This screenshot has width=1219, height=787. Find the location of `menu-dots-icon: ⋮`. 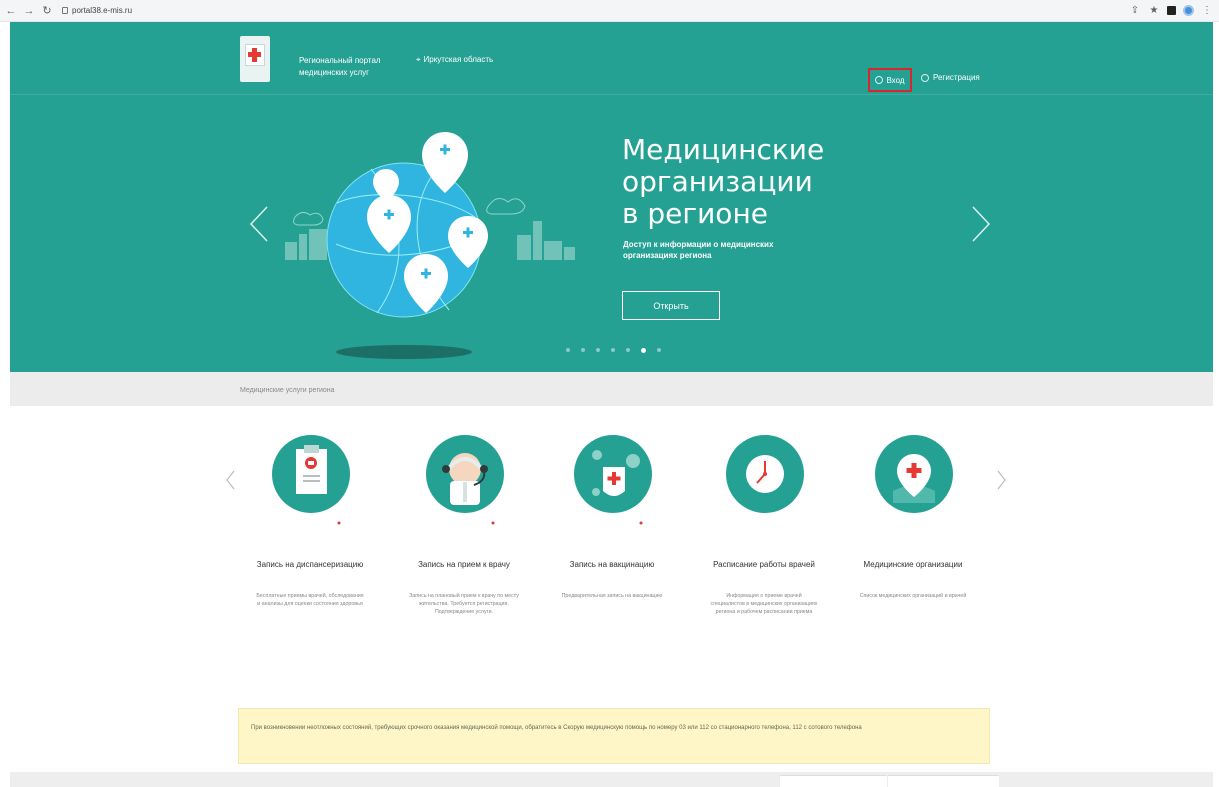

menu-dots-icon: ⋮ is located at coordinates (1207, 10).